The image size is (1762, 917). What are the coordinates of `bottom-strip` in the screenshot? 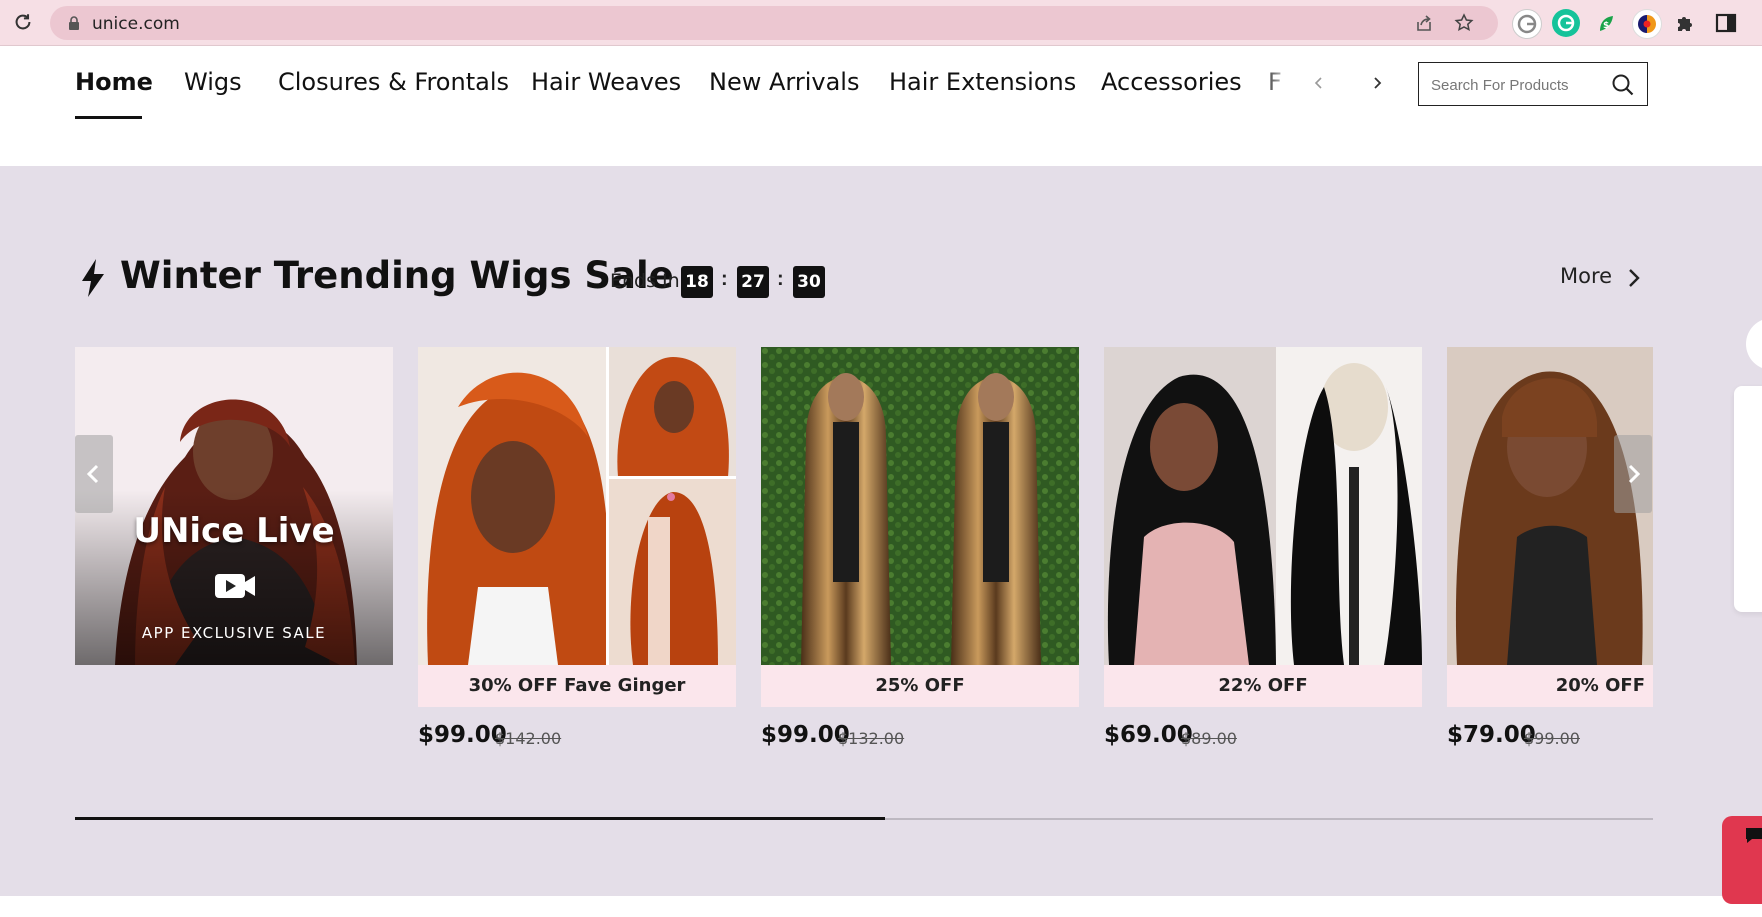 It's located at (881, 906).